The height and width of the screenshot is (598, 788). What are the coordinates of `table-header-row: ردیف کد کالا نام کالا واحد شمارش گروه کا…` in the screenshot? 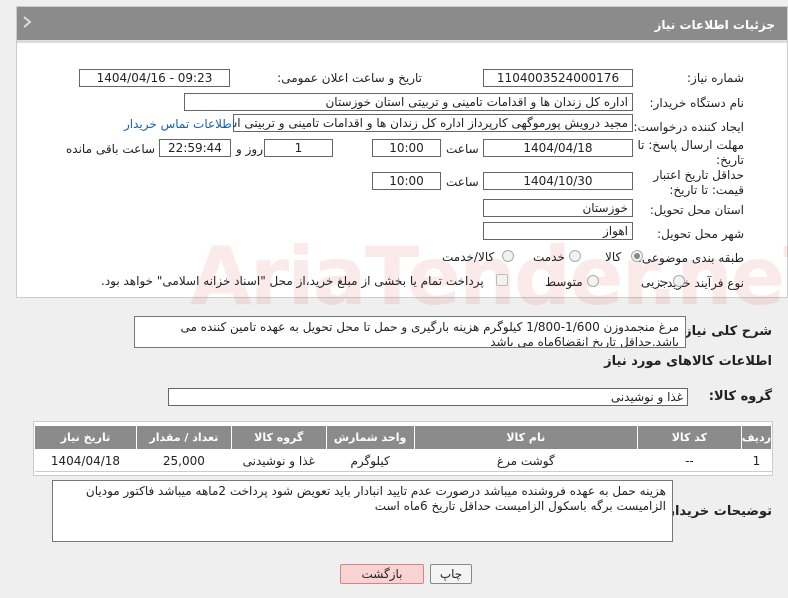 It's located at (403, 437).